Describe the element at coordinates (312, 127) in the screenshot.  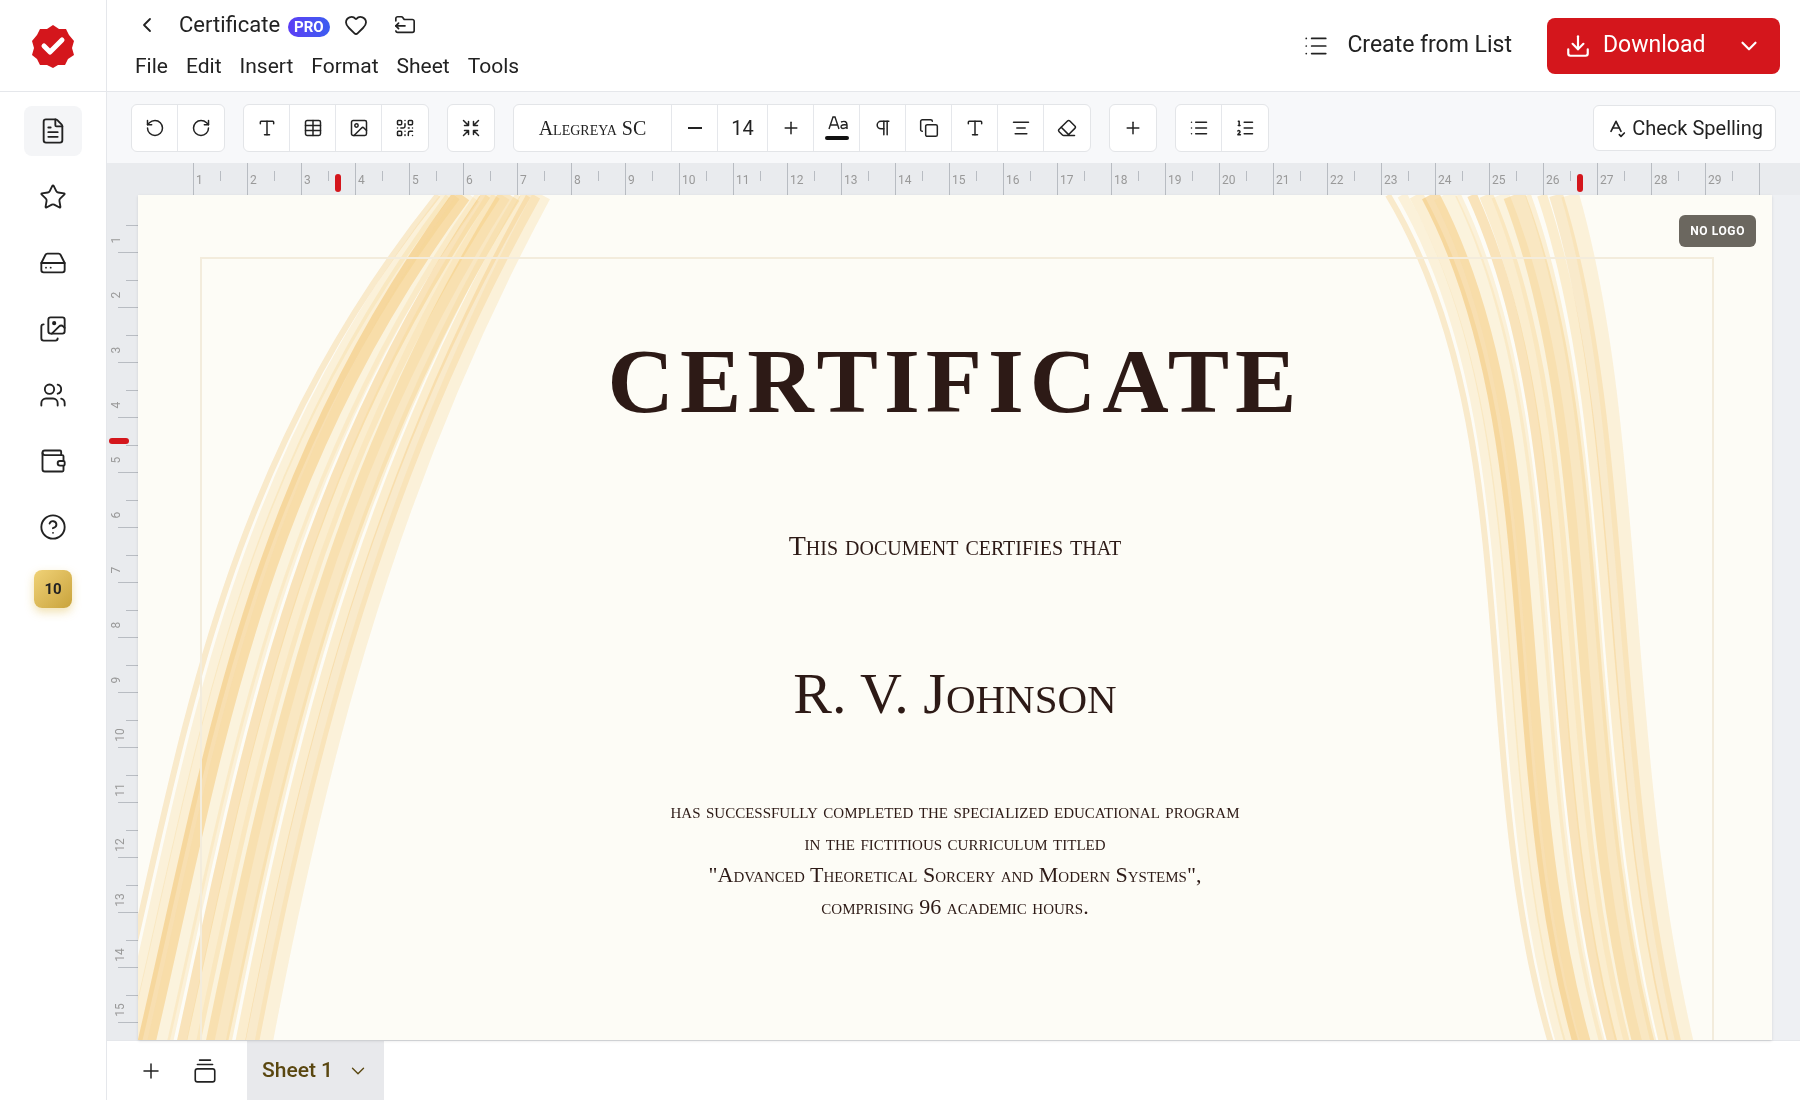
I see `table-icon` at that location.